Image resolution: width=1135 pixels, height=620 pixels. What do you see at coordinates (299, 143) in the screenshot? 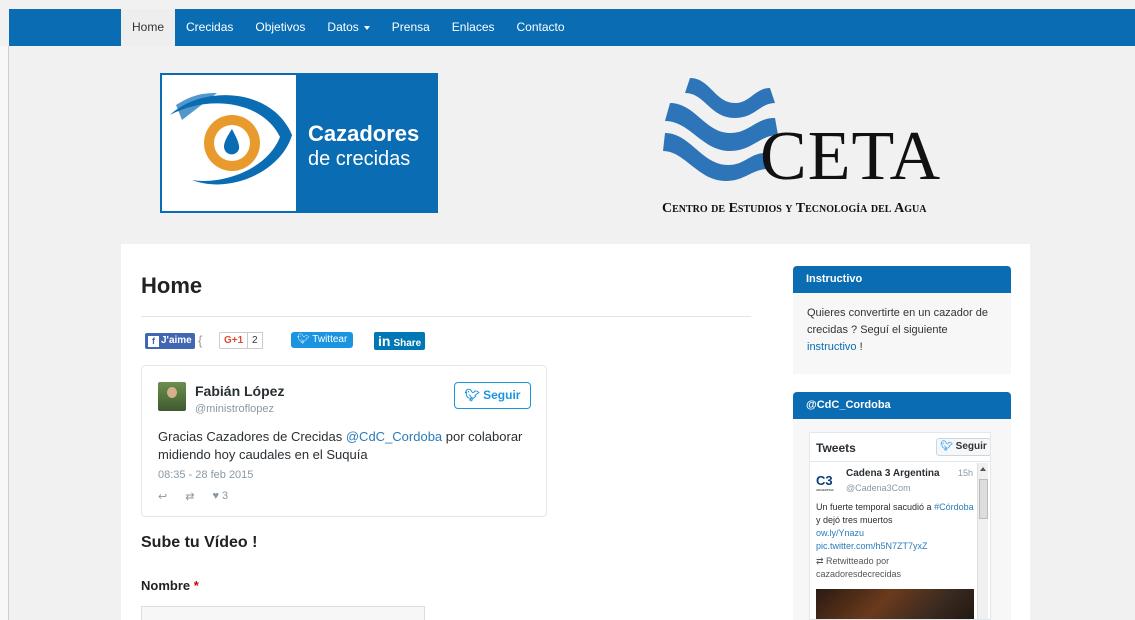
I see `cazadores-logo: Cazadores de crecidas` at bounding box center [299, 143].